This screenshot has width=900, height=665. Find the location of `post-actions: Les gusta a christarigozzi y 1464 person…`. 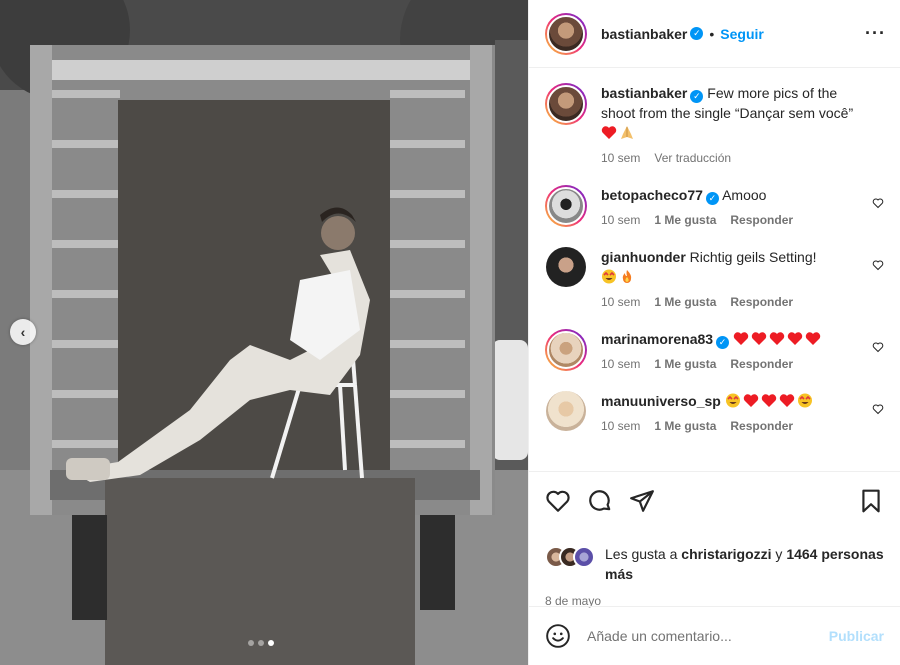

post-actions: Les gusta a christarigozzi y 1464 person… is located at coordinates (714, 539).